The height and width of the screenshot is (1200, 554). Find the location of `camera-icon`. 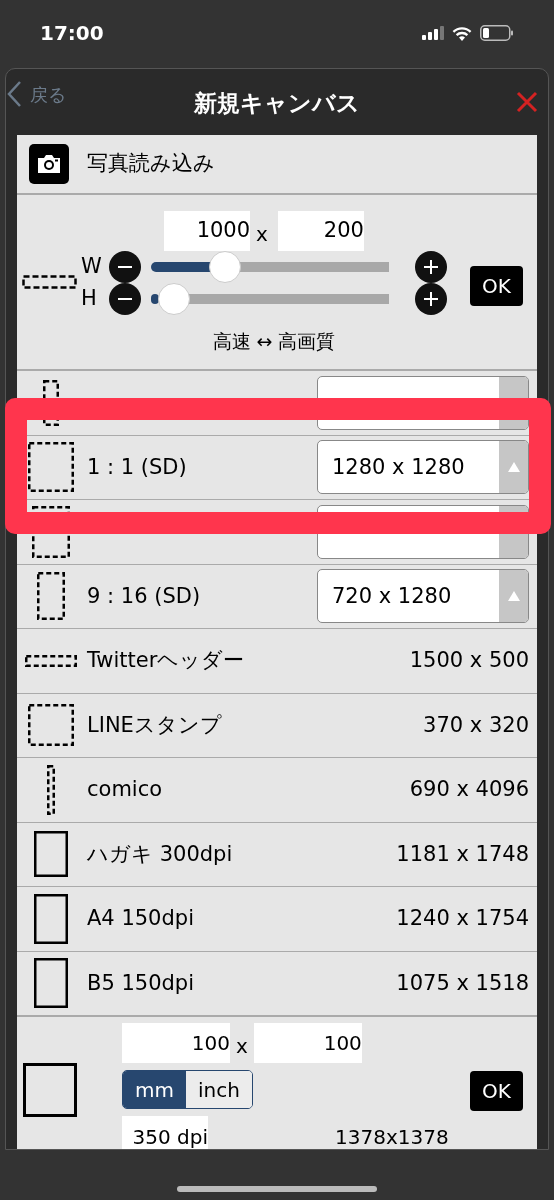

camera-icon is located at coordinates (49, 164).